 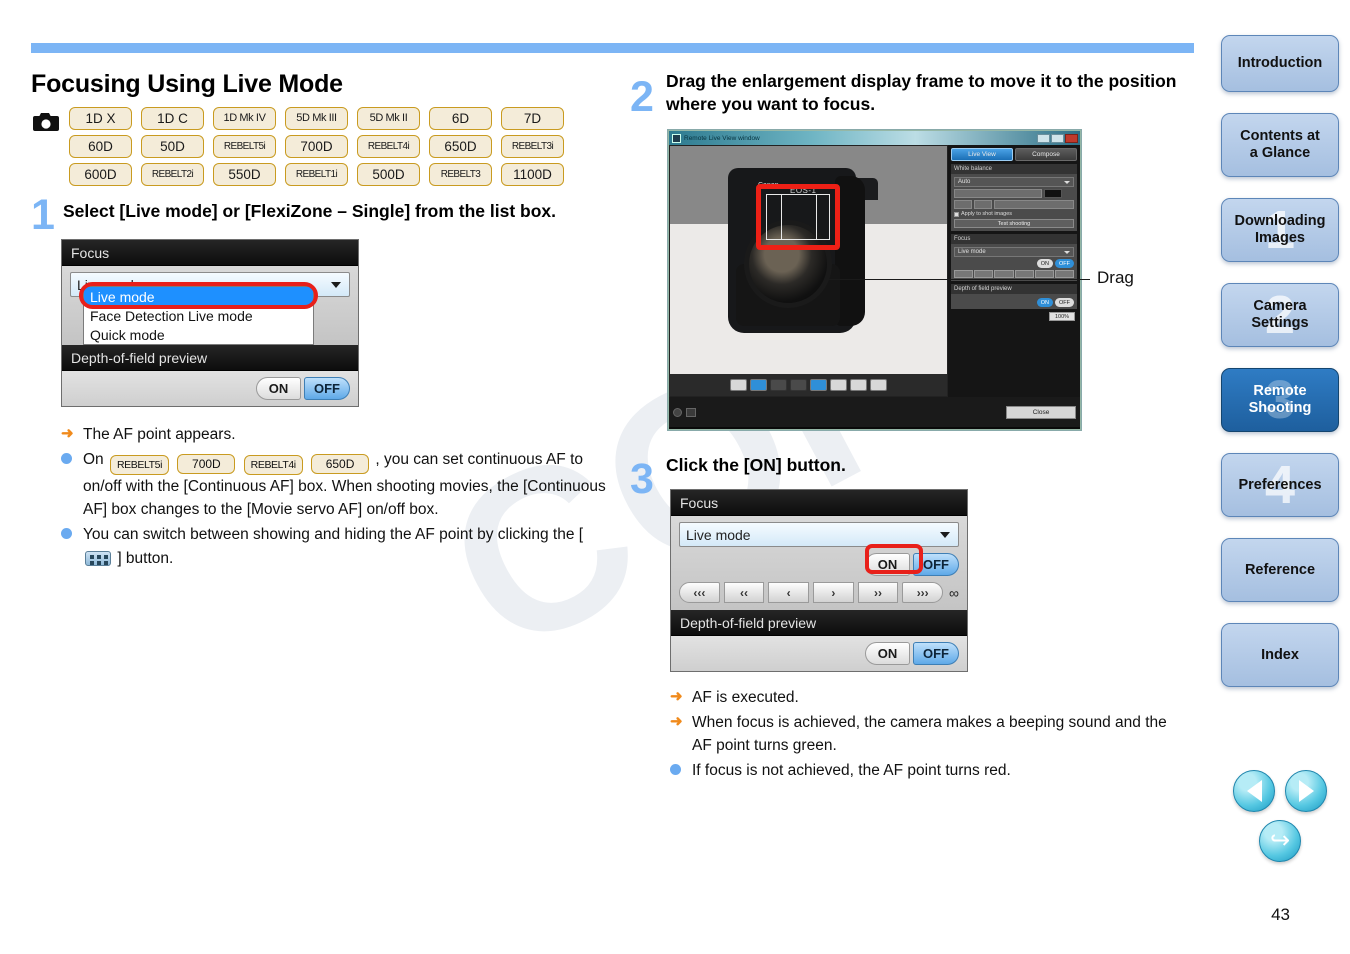 What do you see at coordinates (936, 565) in the screenshot?
I see `af-off-button: OFF` at bounding box center [936, 565].